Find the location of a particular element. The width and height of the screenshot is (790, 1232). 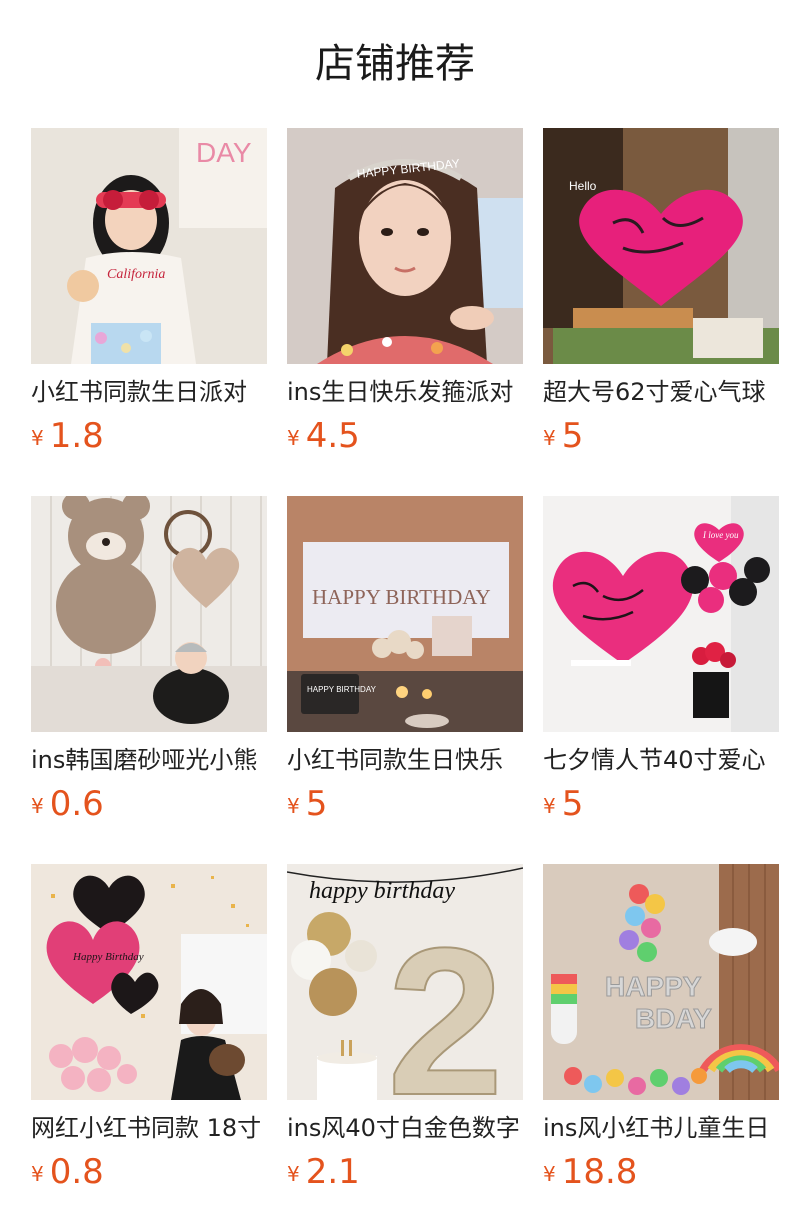

product-name: ins韩国磨砂哑光小熊 is located at coordinates (149, 760).